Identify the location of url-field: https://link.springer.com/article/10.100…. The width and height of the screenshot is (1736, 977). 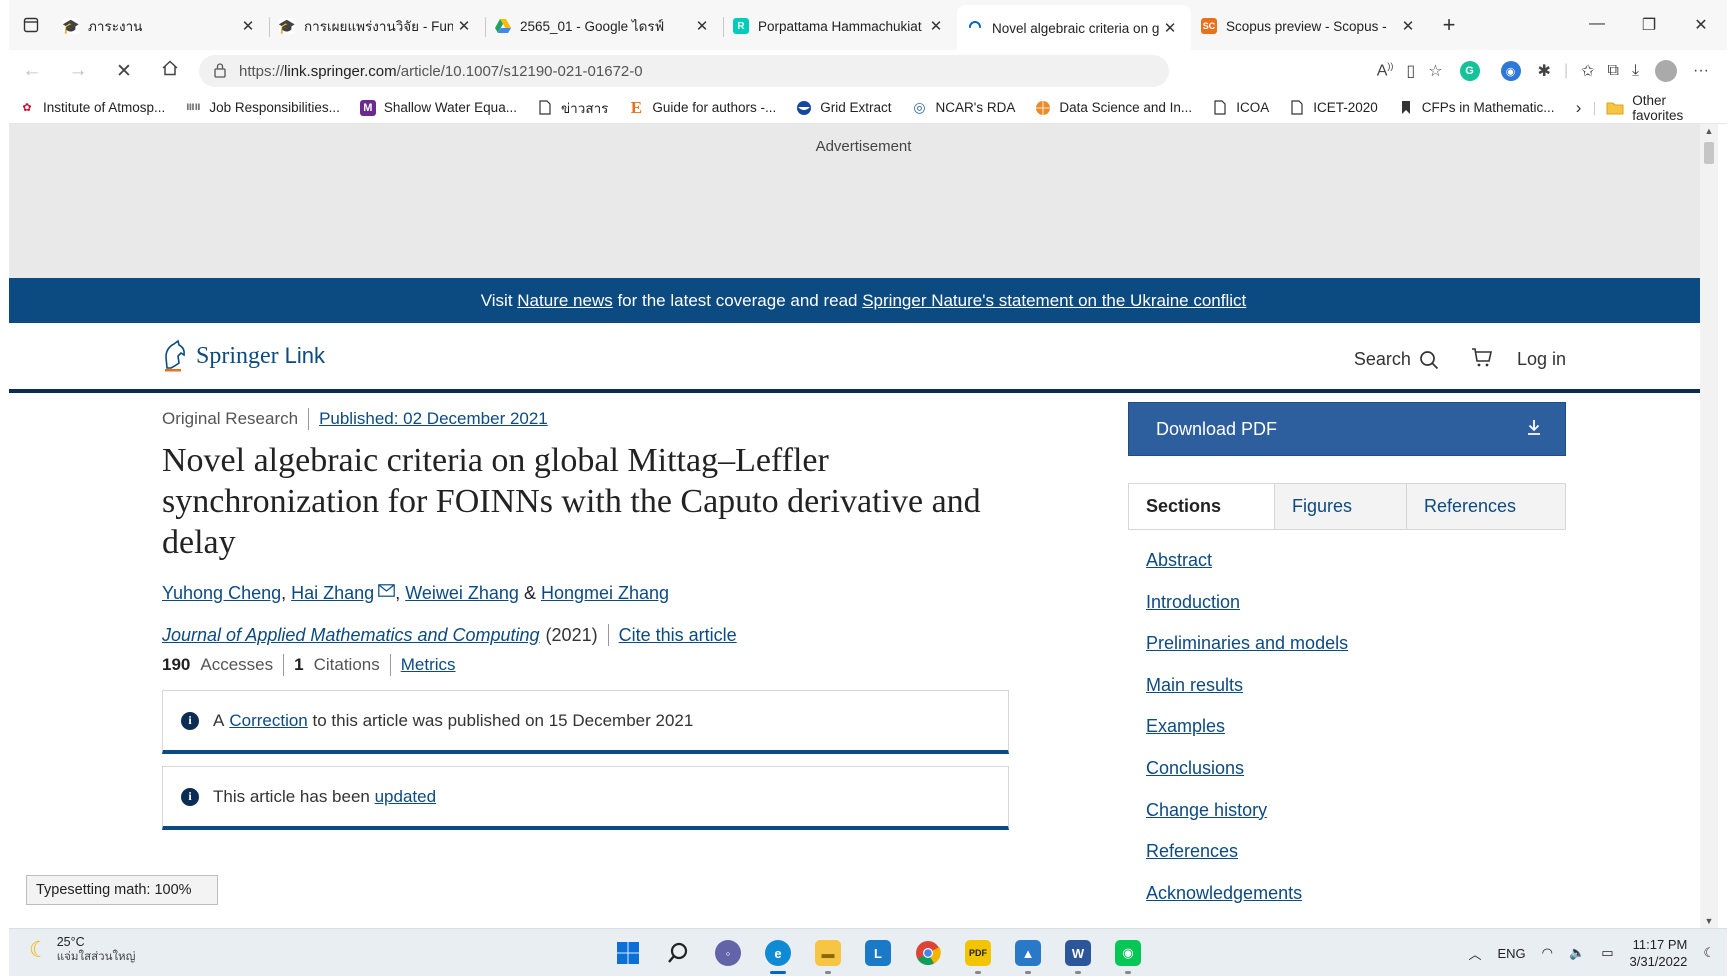
(684, 71).